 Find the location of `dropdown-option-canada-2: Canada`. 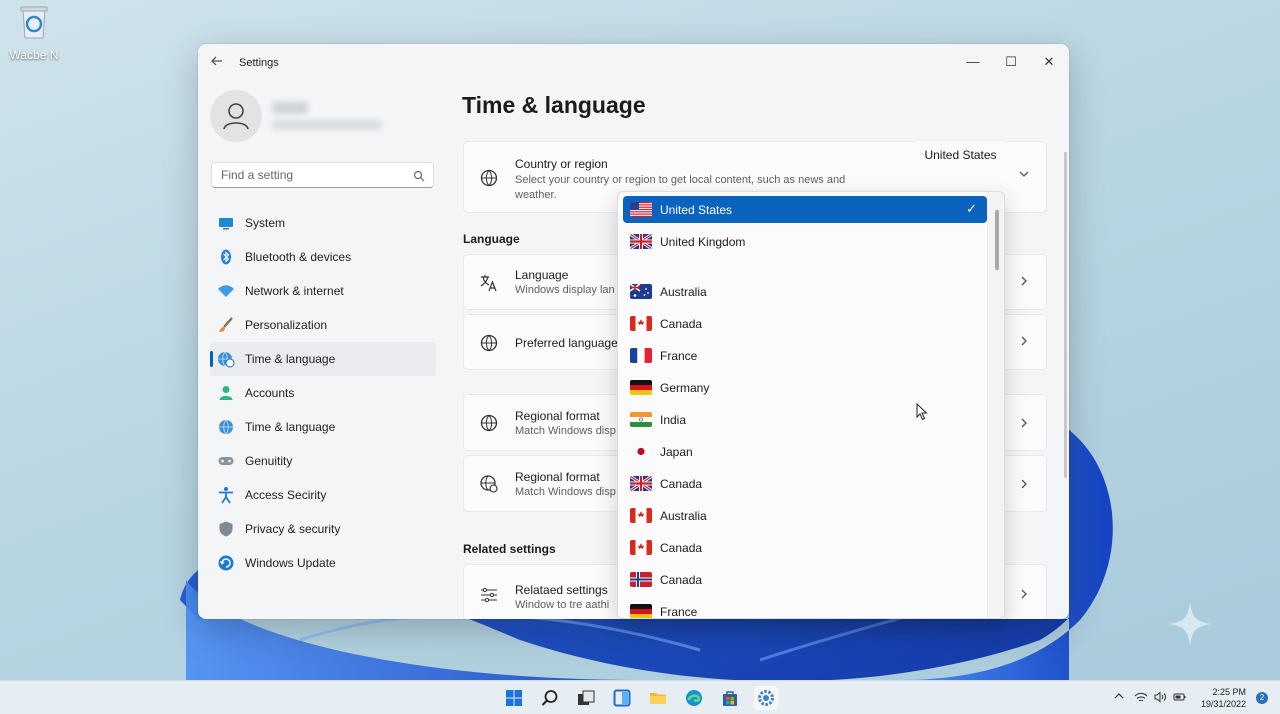

dropdown-option-canada-2: Canada is located at coordinates (805, 483).